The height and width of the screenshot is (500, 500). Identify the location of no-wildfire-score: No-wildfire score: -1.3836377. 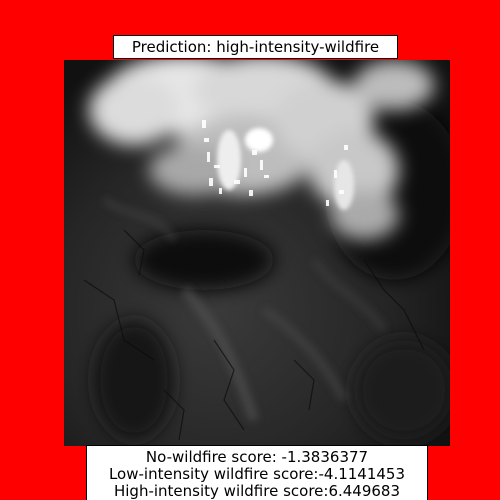
(257, 457).